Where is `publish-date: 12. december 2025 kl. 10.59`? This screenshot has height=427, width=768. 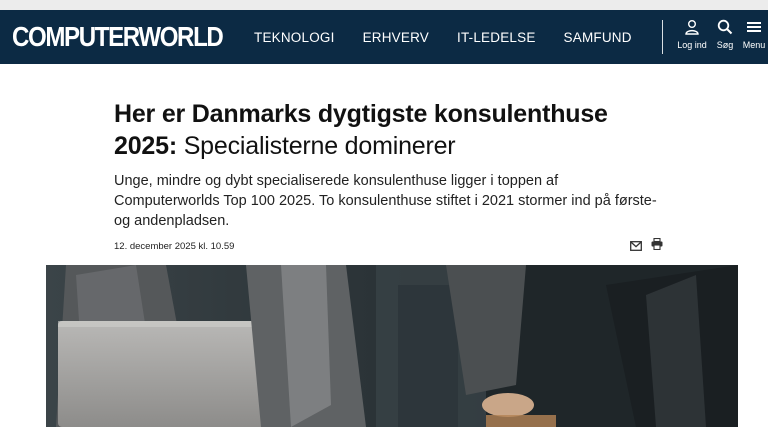 publish-date: 12. december 2025 kl. 10.59 is located at coordinates (174, 246).